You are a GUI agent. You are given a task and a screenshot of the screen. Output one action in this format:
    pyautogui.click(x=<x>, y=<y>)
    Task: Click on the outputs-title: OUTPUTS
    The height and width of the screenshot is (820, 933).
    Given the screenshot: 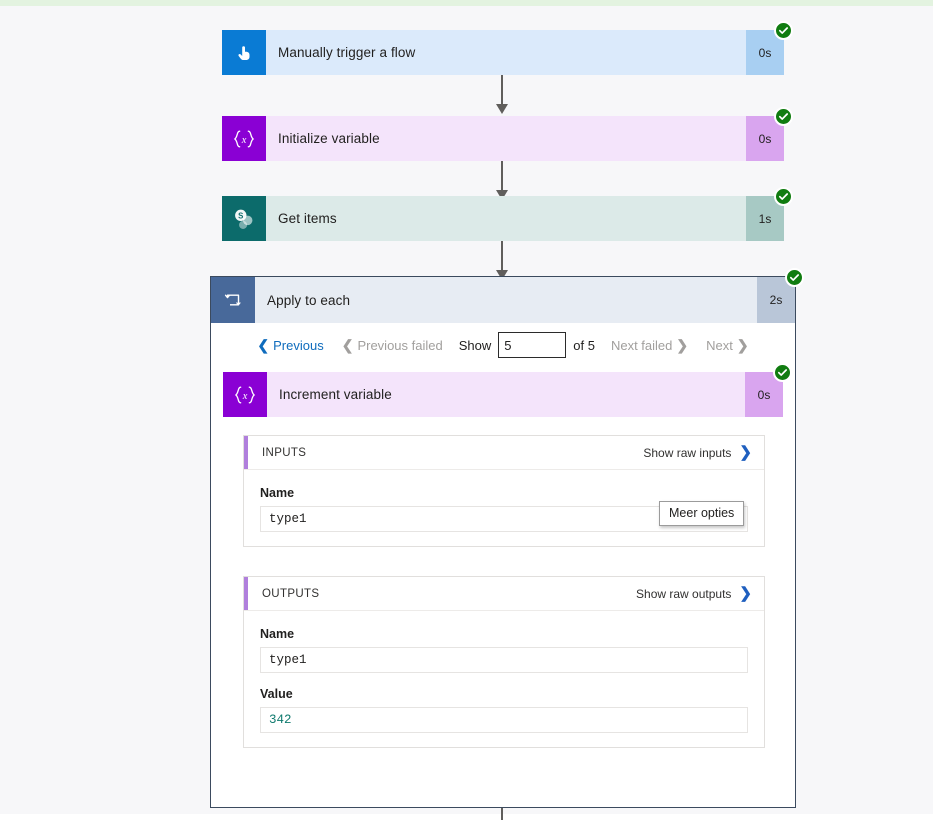 What is the action you would take?
    pyautogui.click(x=291, y=593)
    